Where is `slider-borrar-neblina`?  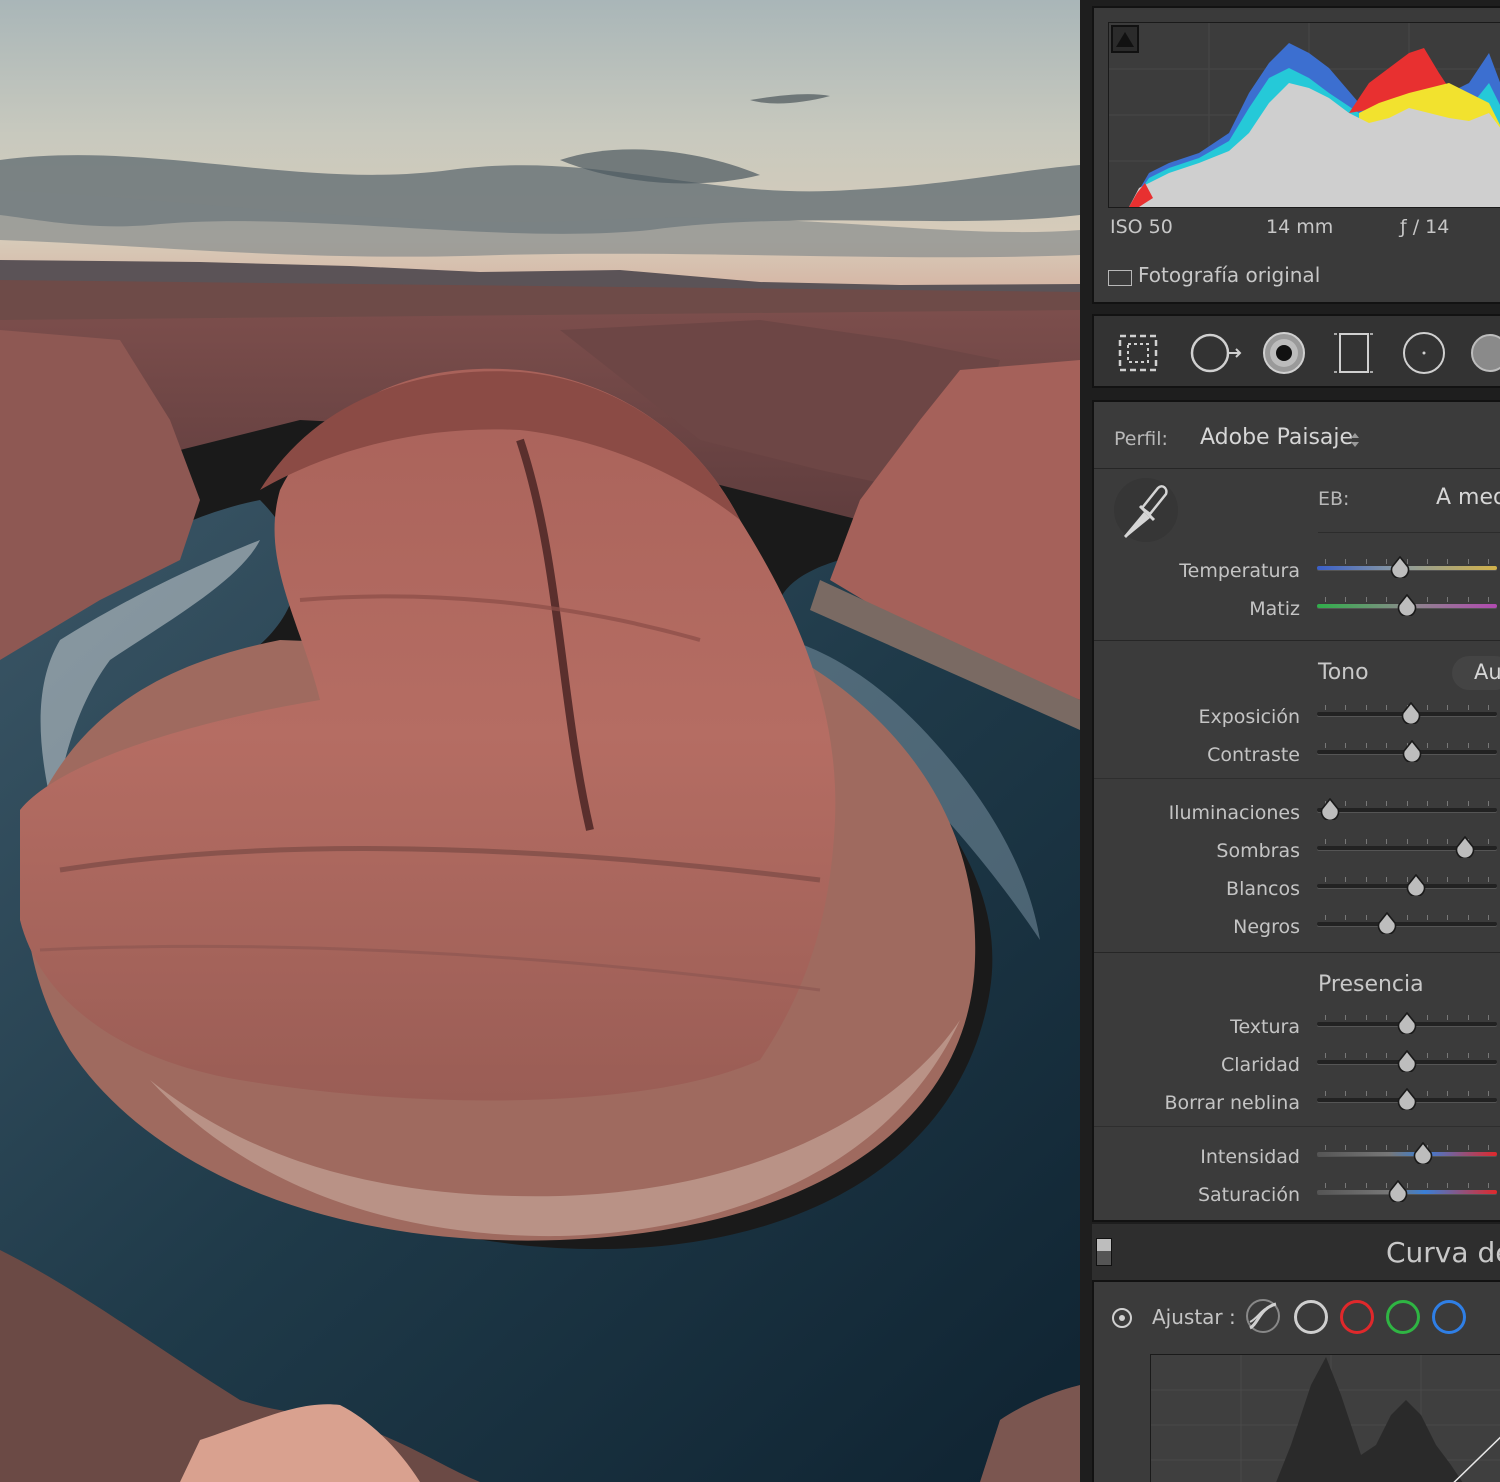 slider-borrar-neblina is located at coordinates (1407, 1099).